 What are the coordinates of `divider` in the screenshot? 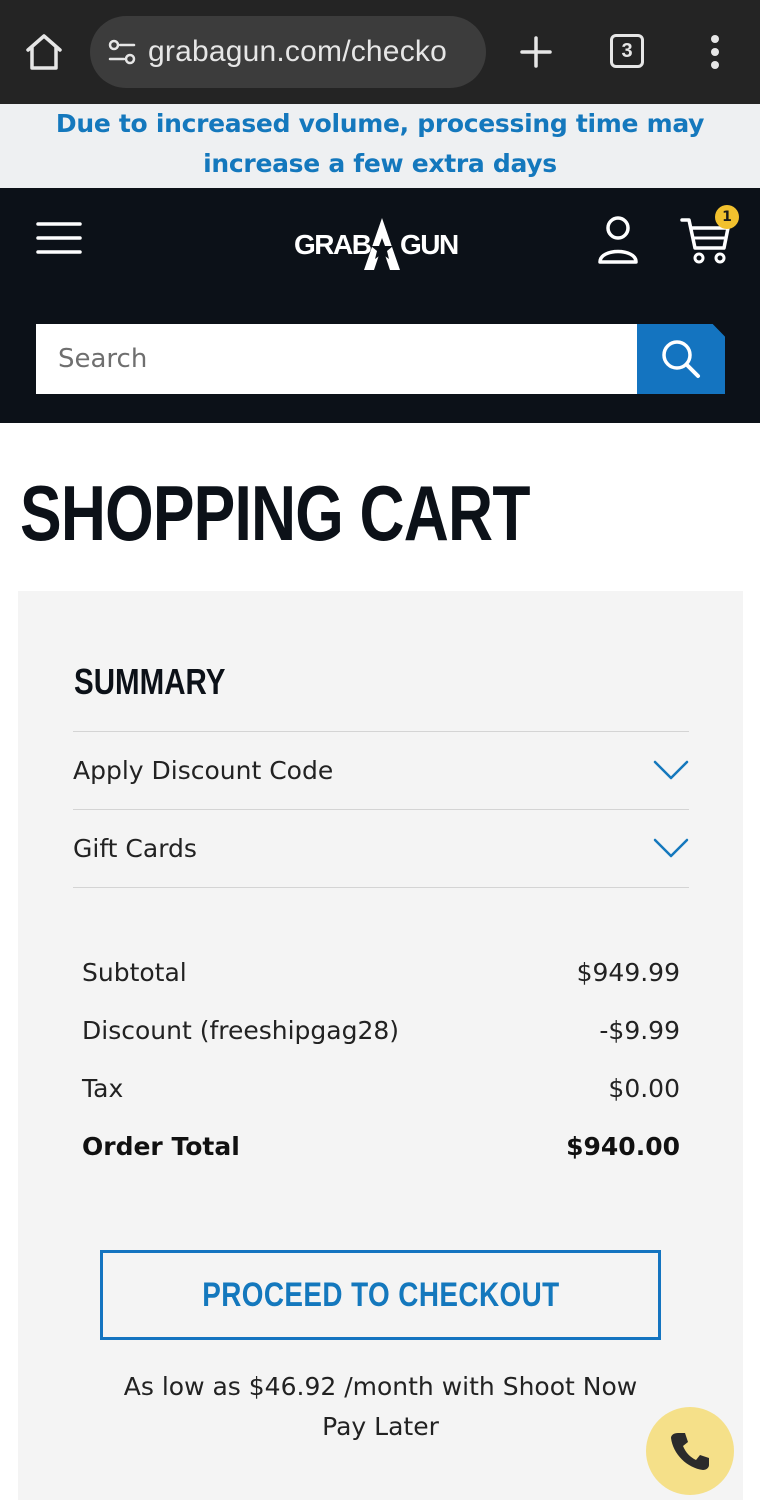 It's located at (381, 887).